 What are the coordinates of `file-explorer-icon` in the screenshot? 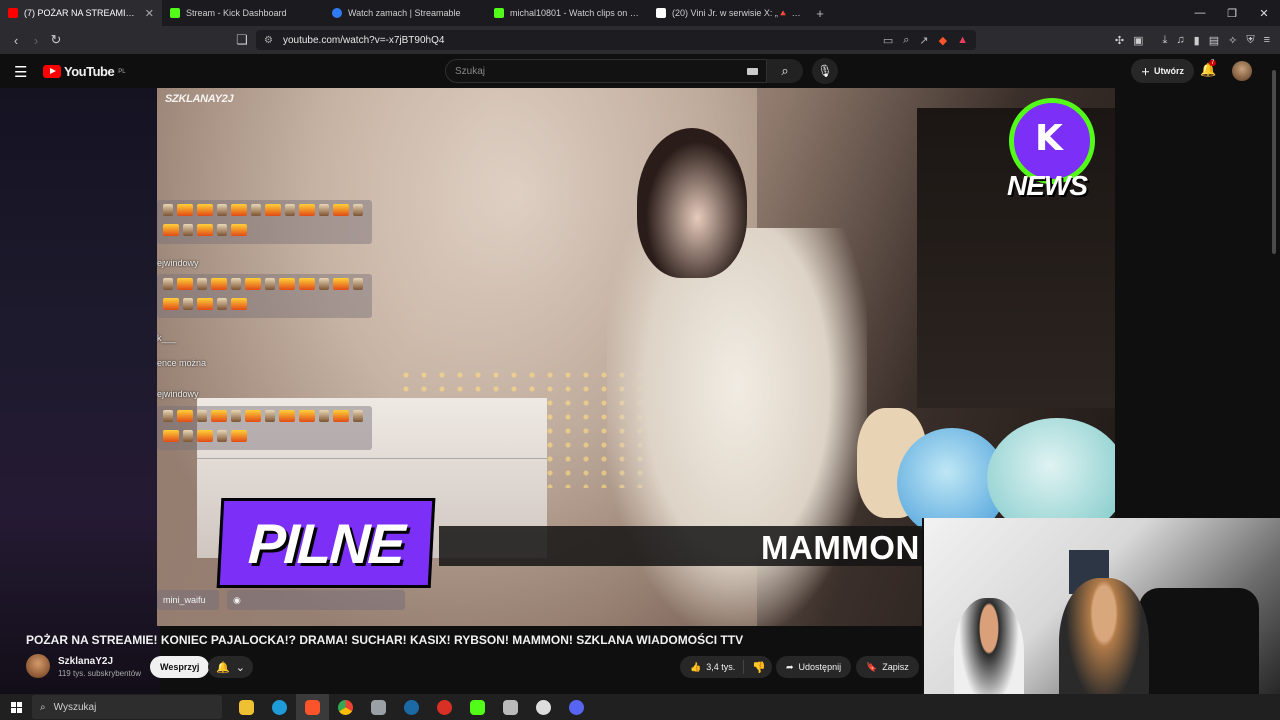 It's located at (246, 707).